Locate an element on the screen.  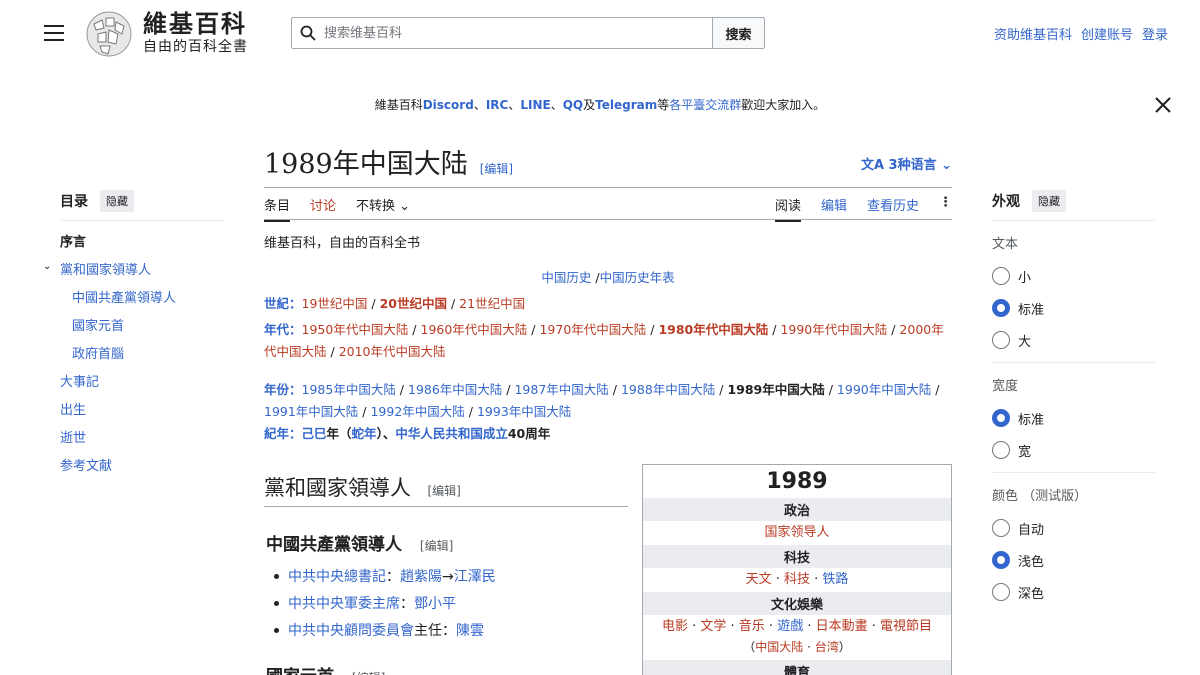
infobox-link: 天文 is located at coordinates (759, 579).